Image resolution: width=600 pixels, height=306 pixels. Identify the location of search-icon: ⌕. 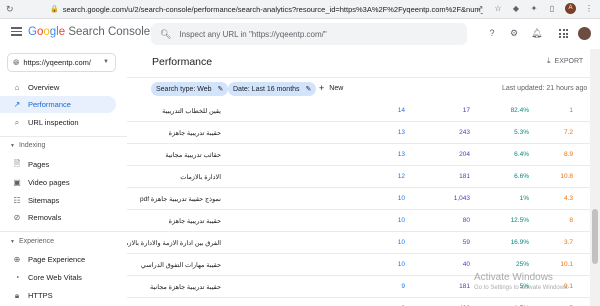
(17, 122).